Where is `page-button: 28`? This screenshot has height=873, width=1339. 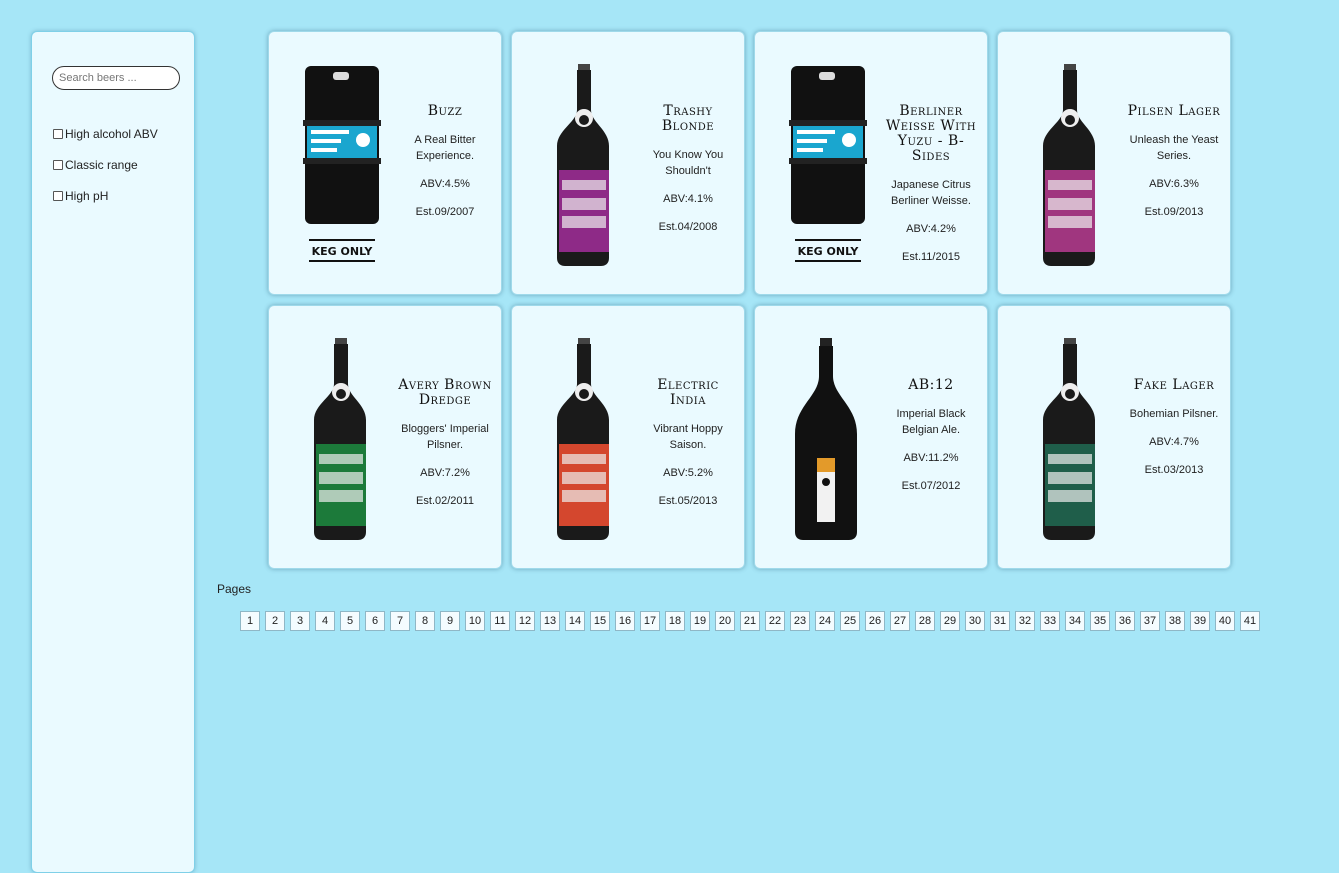
page-button: 28 is located at coordinates (925, 621).